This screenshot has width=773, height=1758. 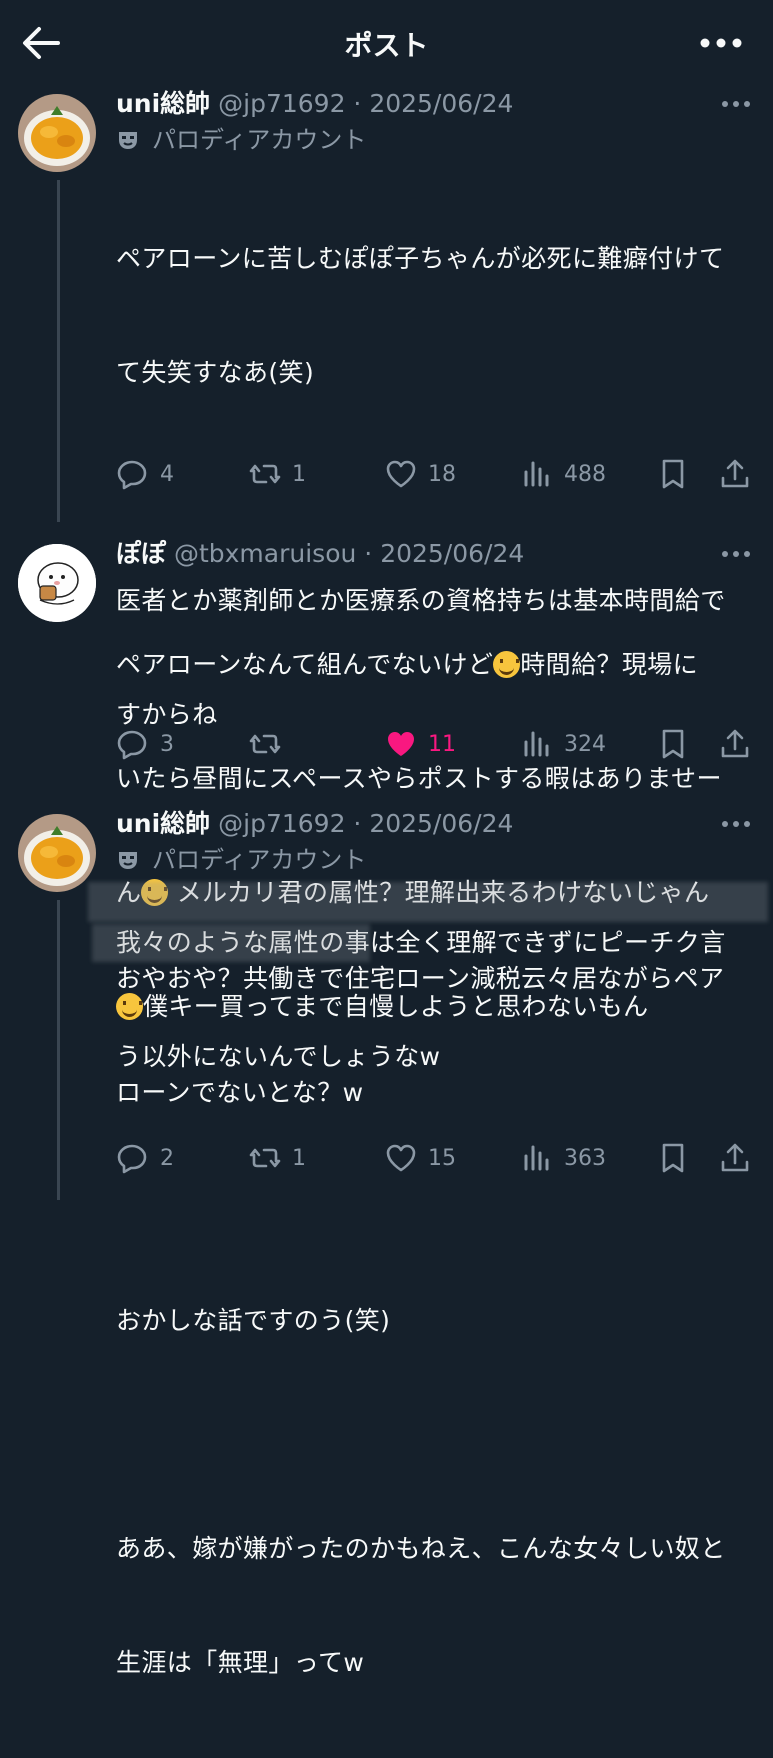 What do you see at coordinates (240, 1662) in the screenshot?
I see `text-line: 生涯は「無理」ってw` at bounding box center [240, 1662].